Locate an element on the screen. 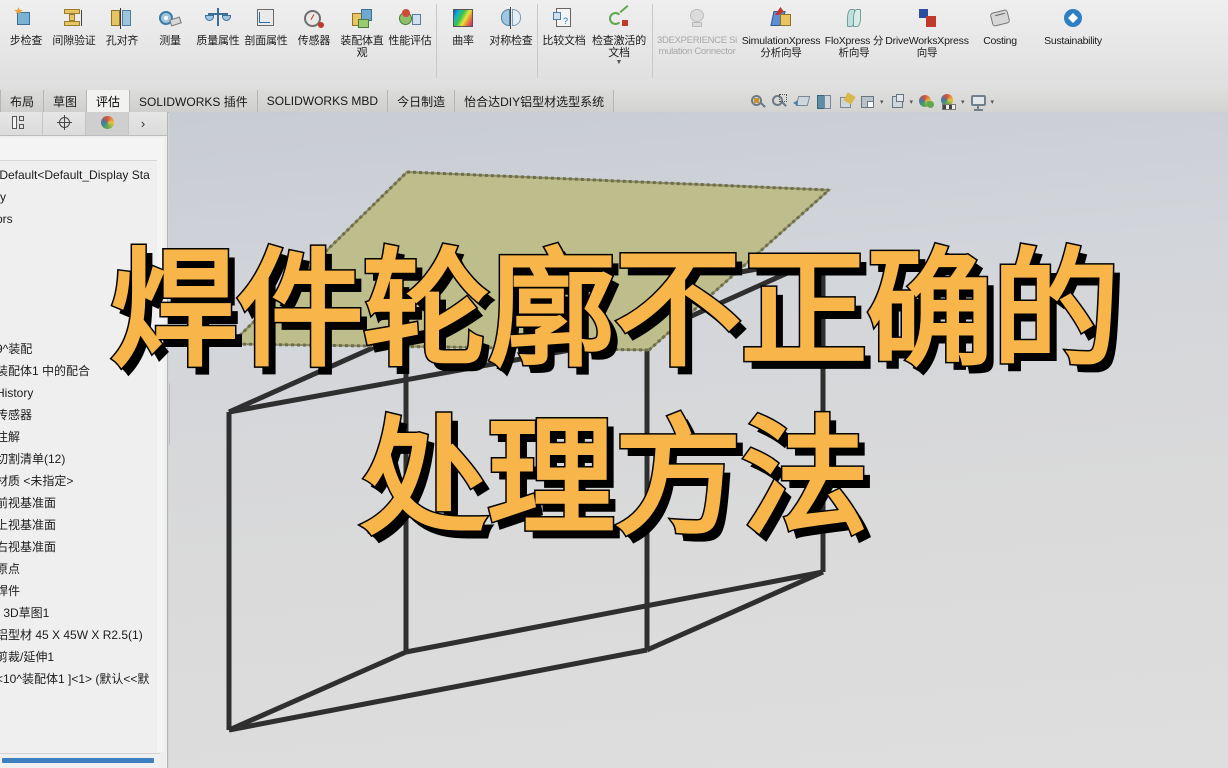 The height and width of the screenshot is (768, 1228). tree-item: 上视基准面 is located at coordinates (83, 525).